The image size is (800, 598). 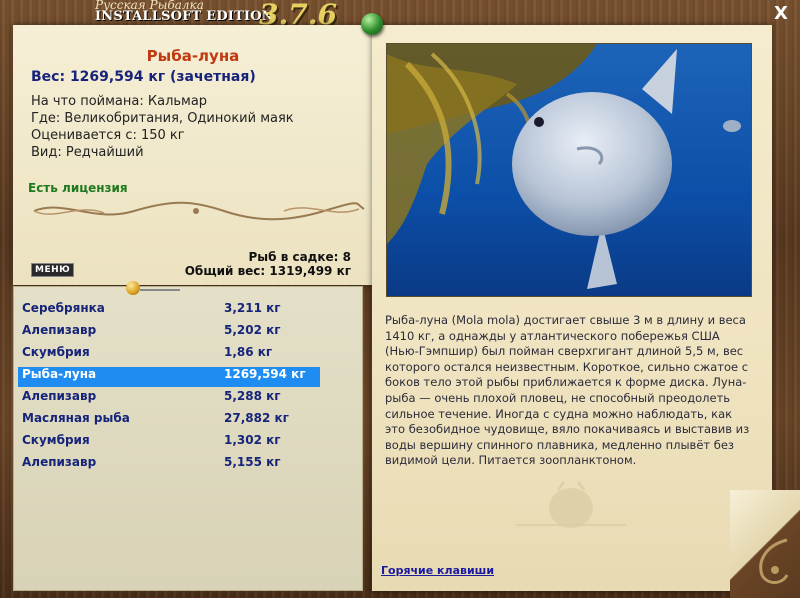 What do you see at coordinates (252, 440) in the screenshot?
I see `fish-item-weight: 1,302 кг` at bounding box center [252, 440].